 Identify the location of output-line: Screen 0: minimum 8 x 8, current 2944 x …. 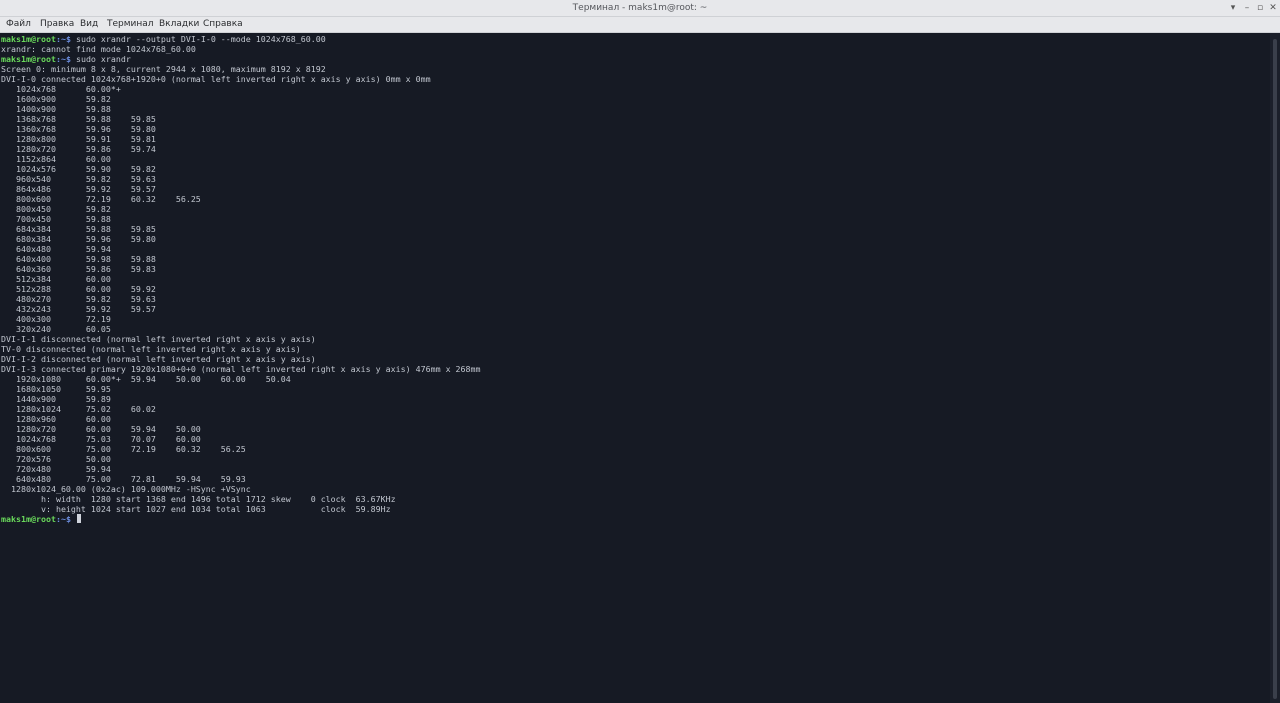
(163, 69).